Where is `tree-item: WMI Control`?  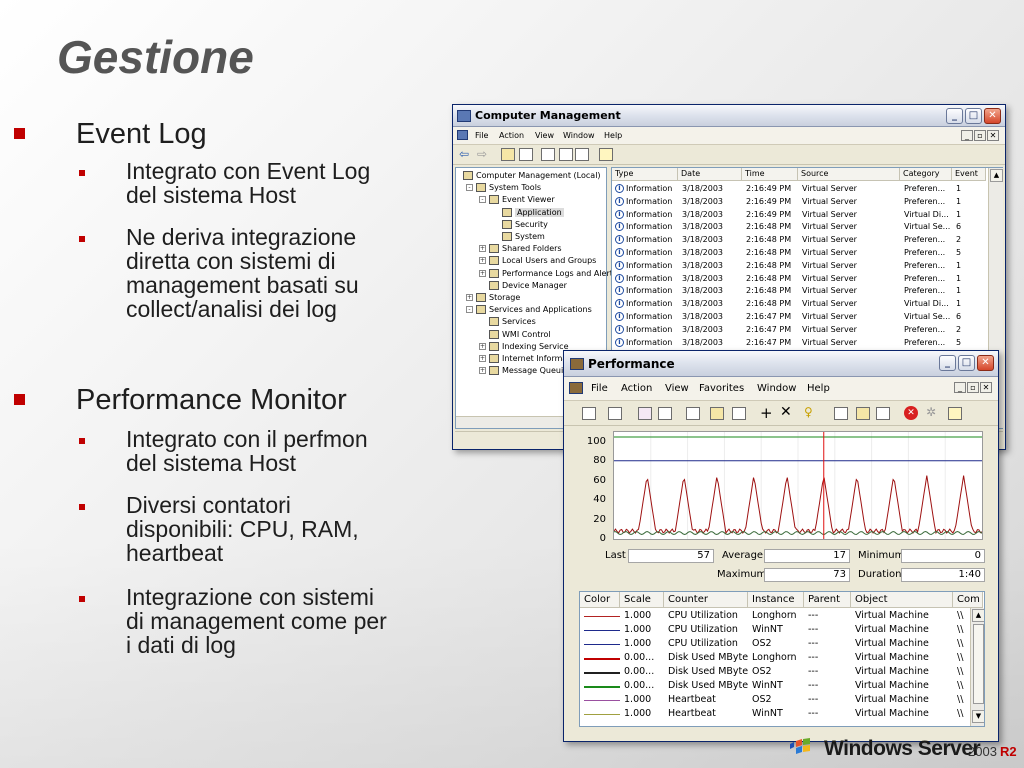 tree-item: WMI Control is located at coordinates (526, 334).